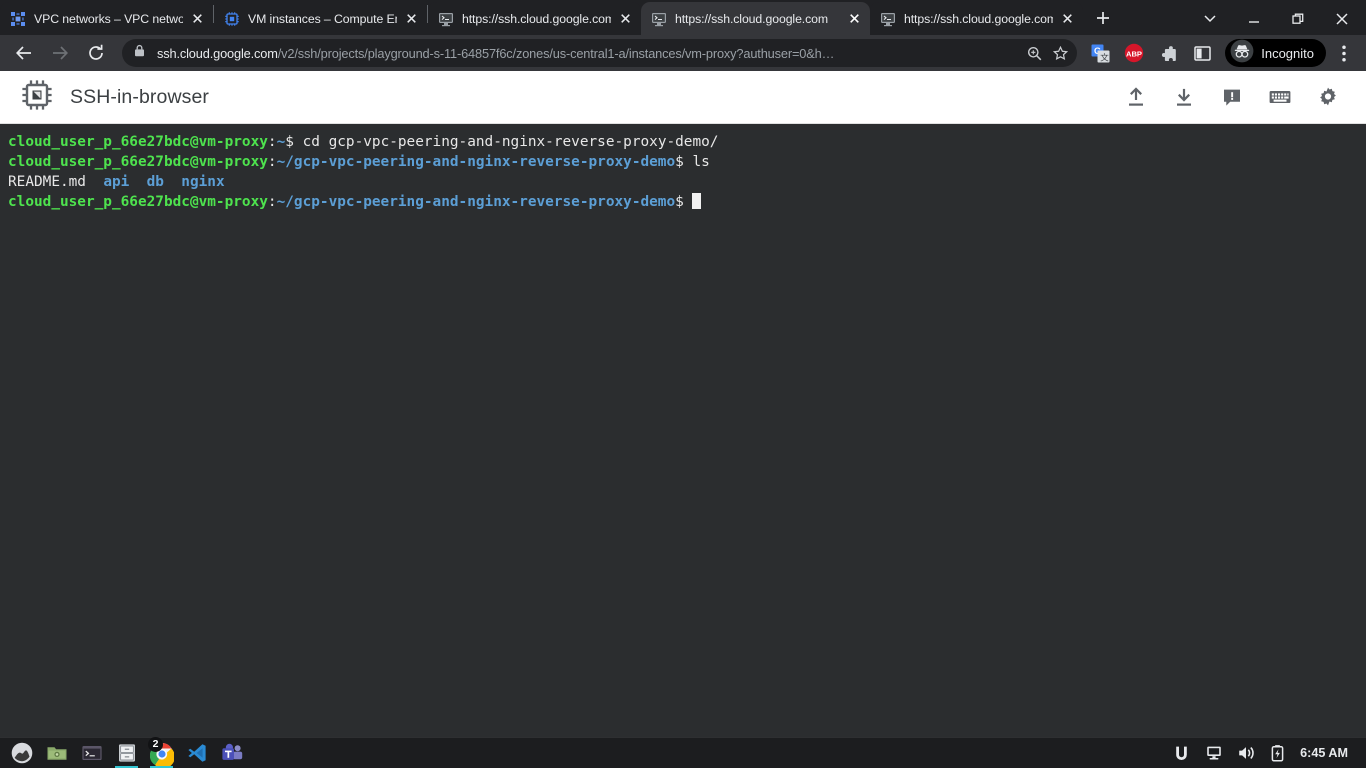 Image resolution: width=1366 pixels, height=768 pixels. What do you see at coordinates (1202, 53) in the screenshot?
I see `sidepanel-icon` at bounding box center [1202, 53].